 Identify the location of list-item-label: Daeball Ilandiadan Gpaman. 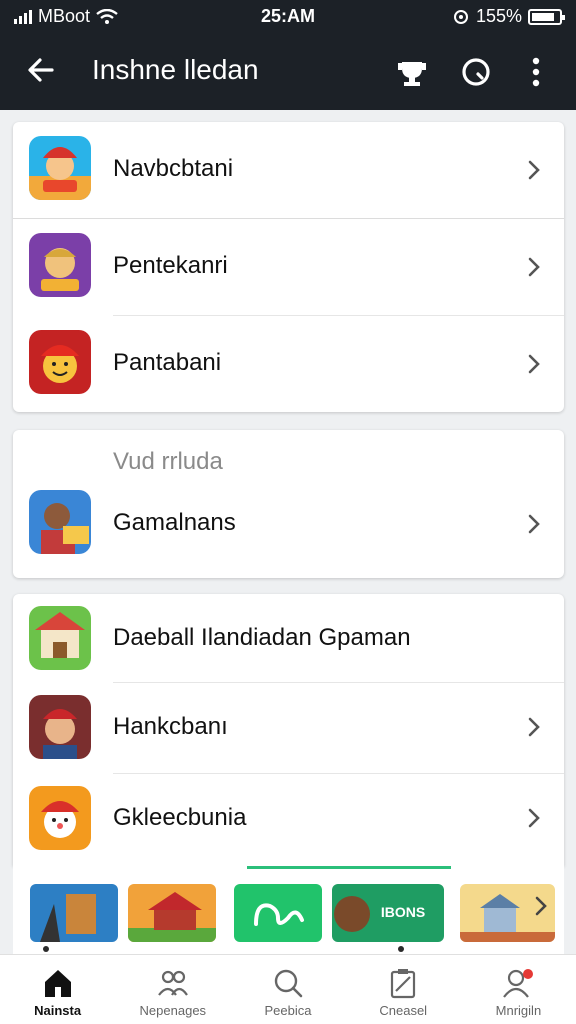
(262, 637).